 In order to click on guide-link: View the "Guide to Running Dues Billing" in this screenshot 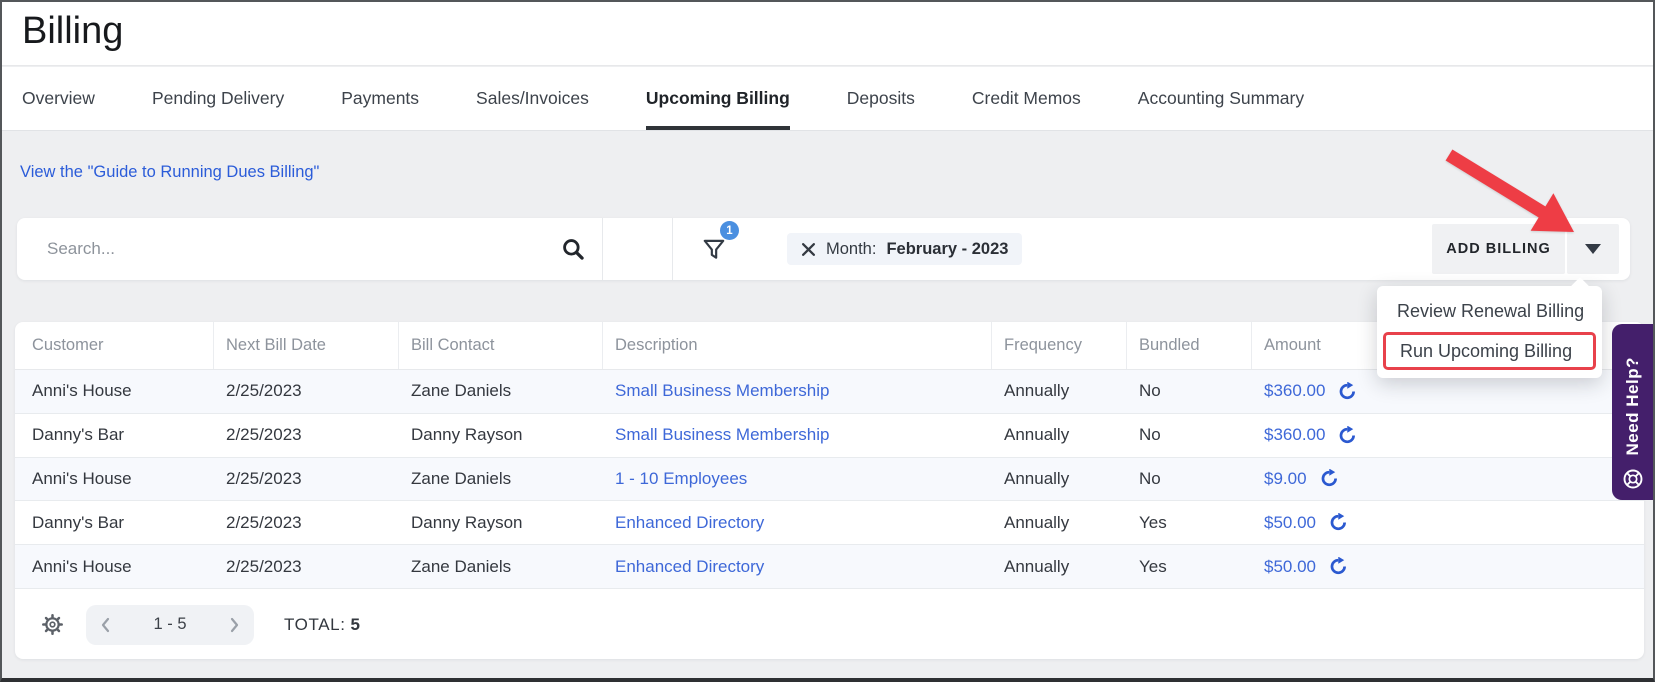, I will do `click(169, 172)`.